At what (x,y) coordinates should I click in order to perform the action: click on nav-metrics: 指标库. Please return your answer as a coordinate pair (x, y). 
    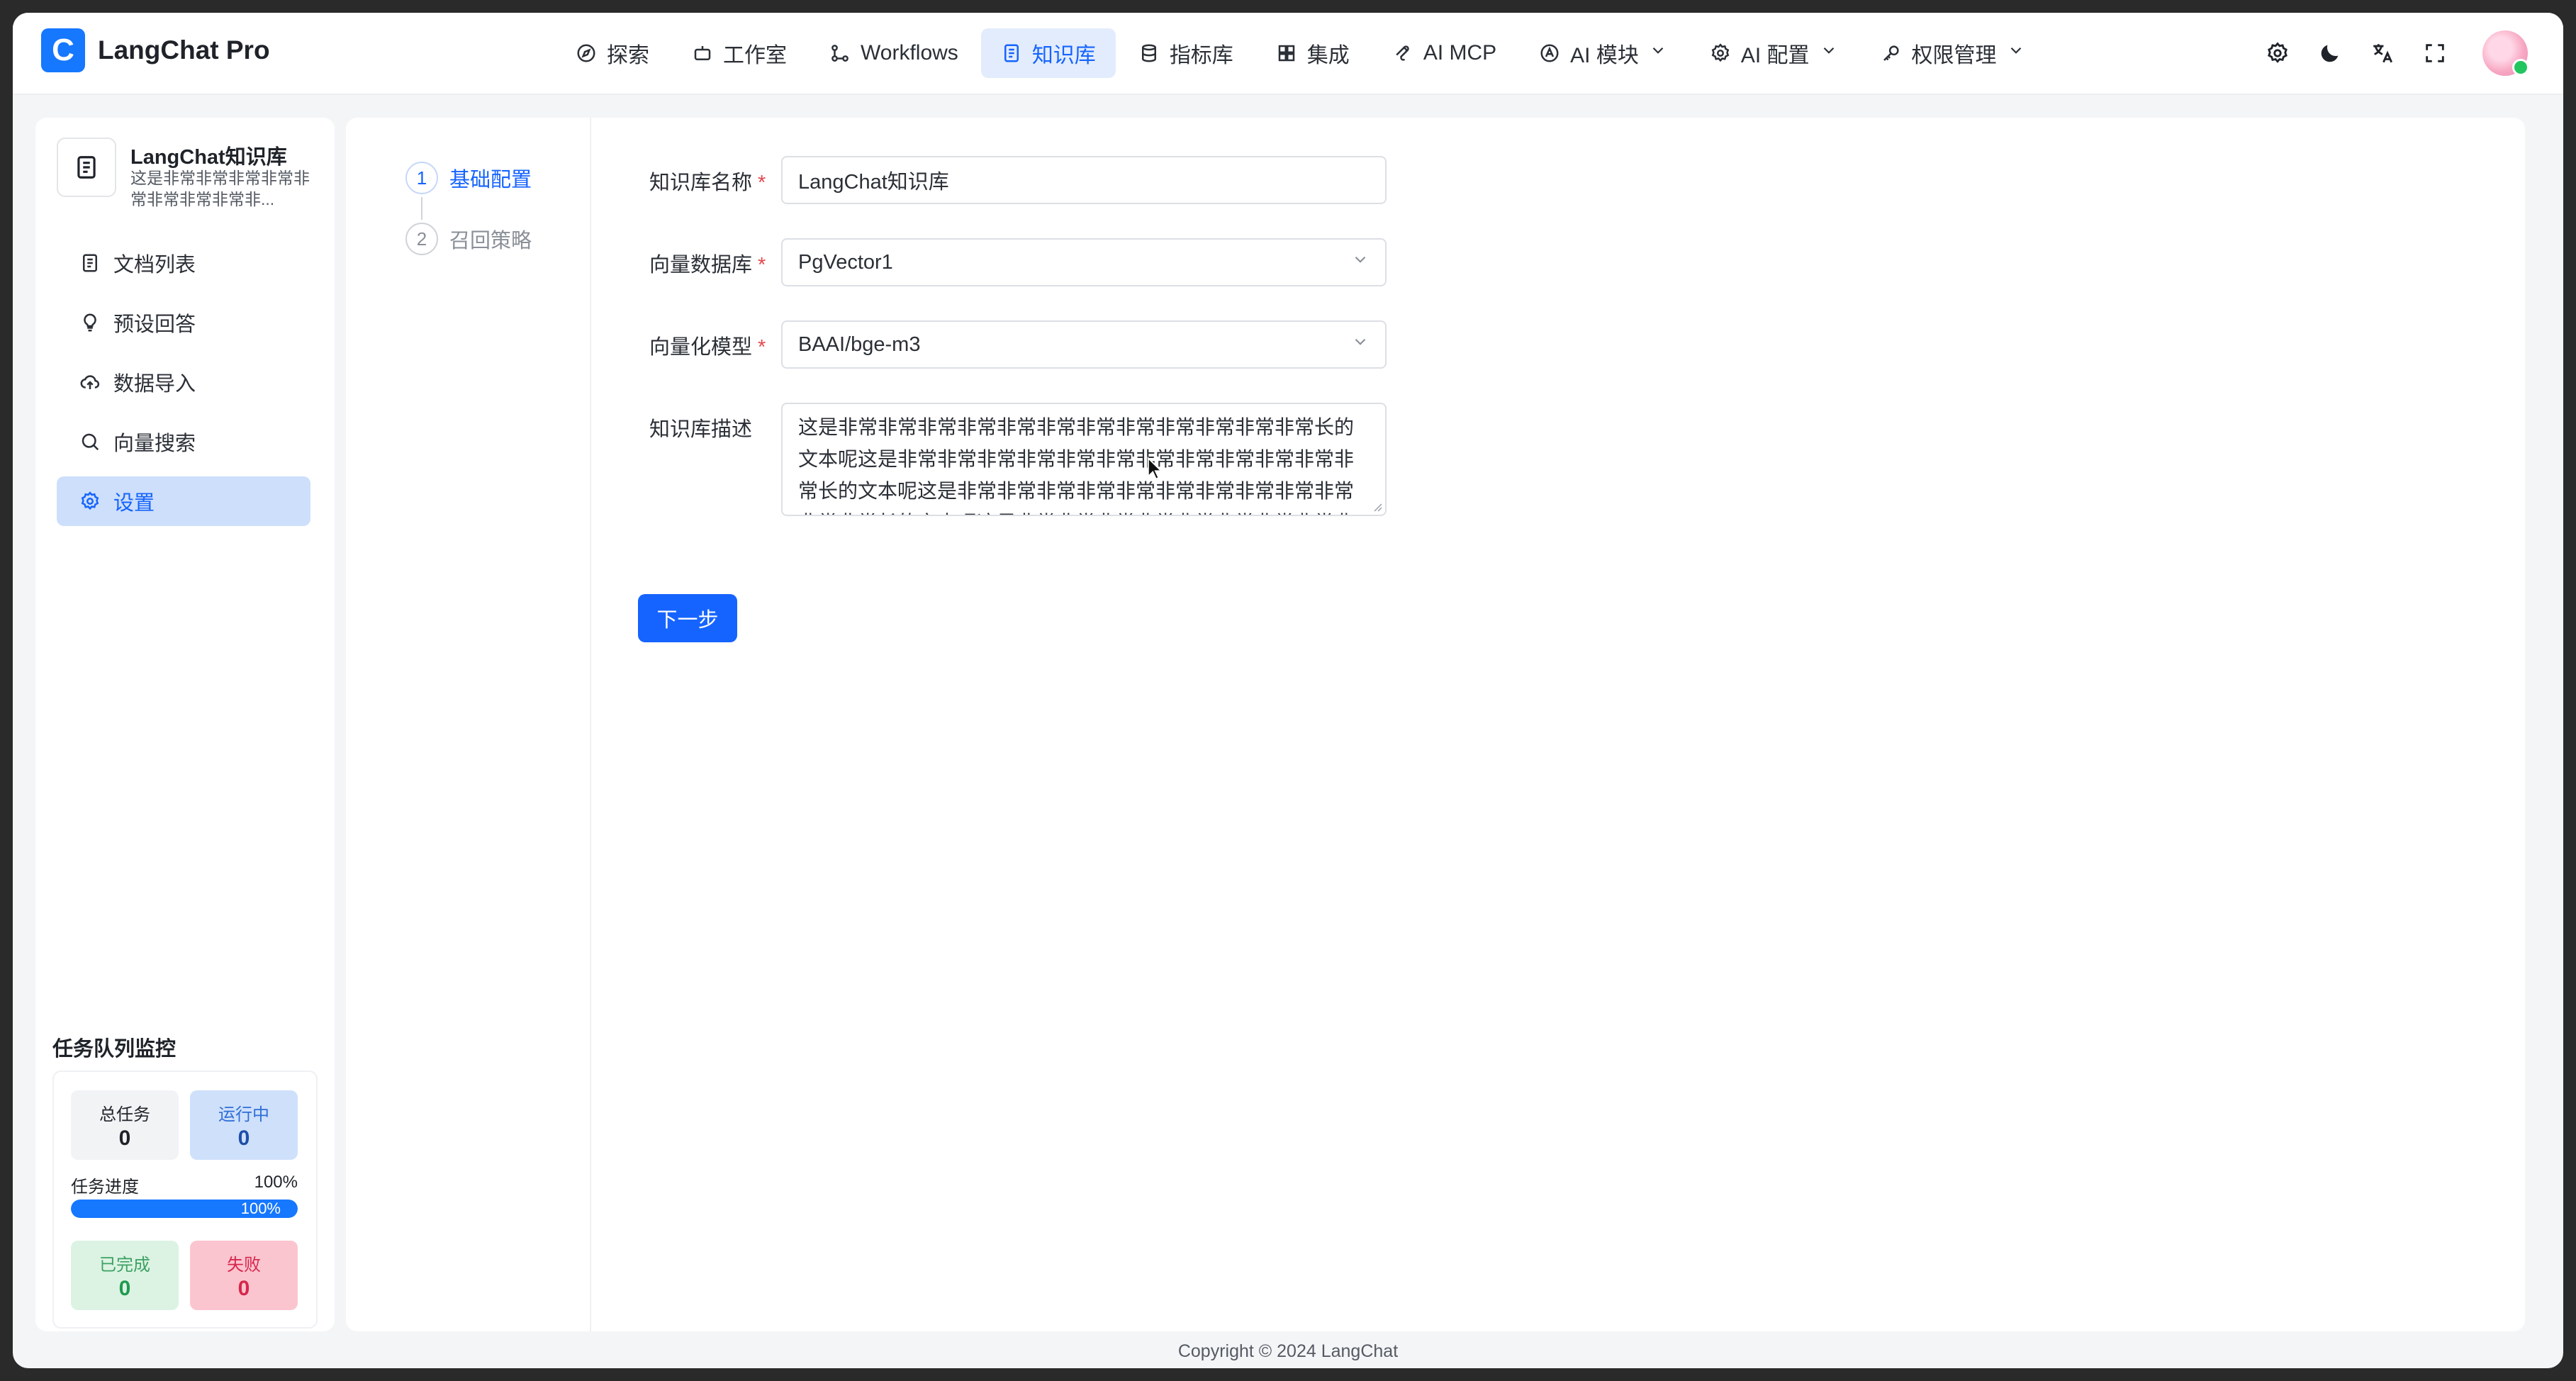
    Looking at the image, I should click on (1186, 53).